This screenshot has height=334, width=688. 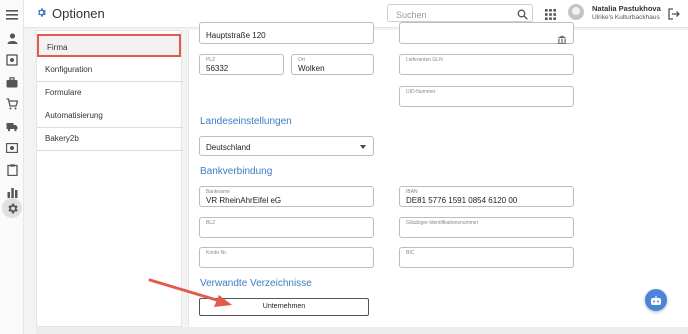 What do you see at coordinates (236, 35) in the screenshot?
I see `street-value: Hauptstraße 120` at bounding box center [236, 35].